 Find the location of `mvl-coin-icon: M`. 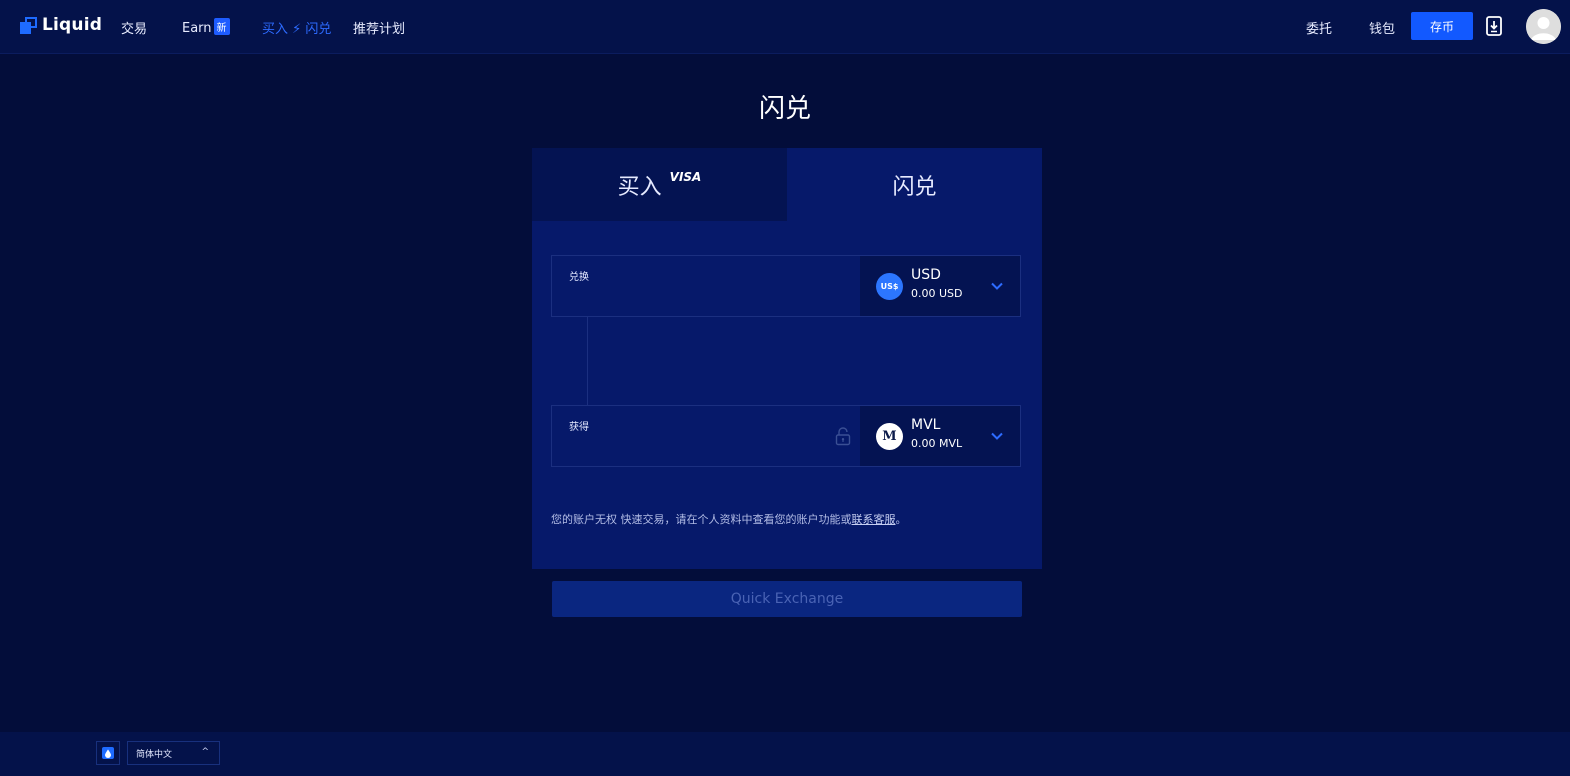

mvl-coin-icon: M is located at coordinates (889, 436).